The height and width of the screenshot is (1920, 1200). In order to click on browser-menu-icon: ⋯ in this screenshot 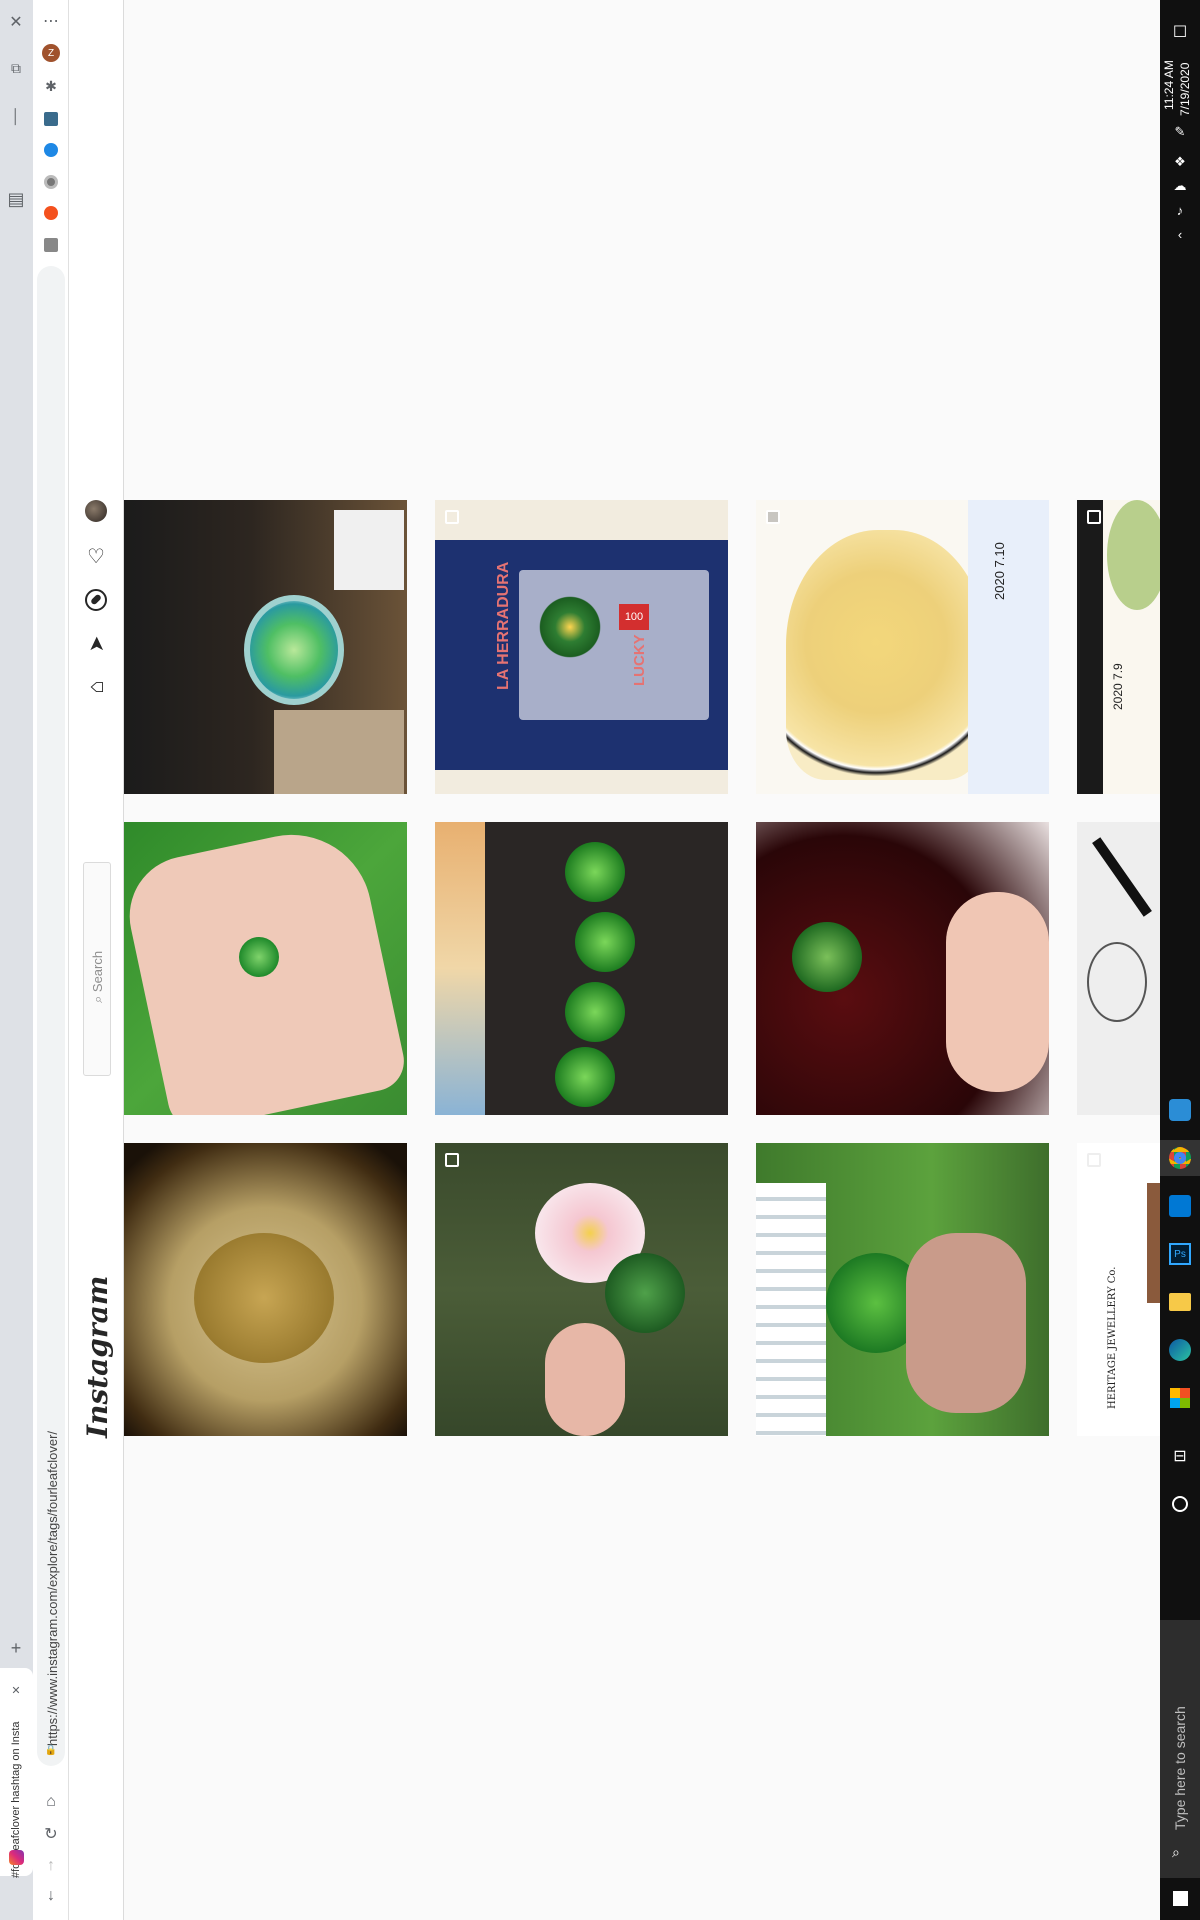, I will do `click(51, 21)`.